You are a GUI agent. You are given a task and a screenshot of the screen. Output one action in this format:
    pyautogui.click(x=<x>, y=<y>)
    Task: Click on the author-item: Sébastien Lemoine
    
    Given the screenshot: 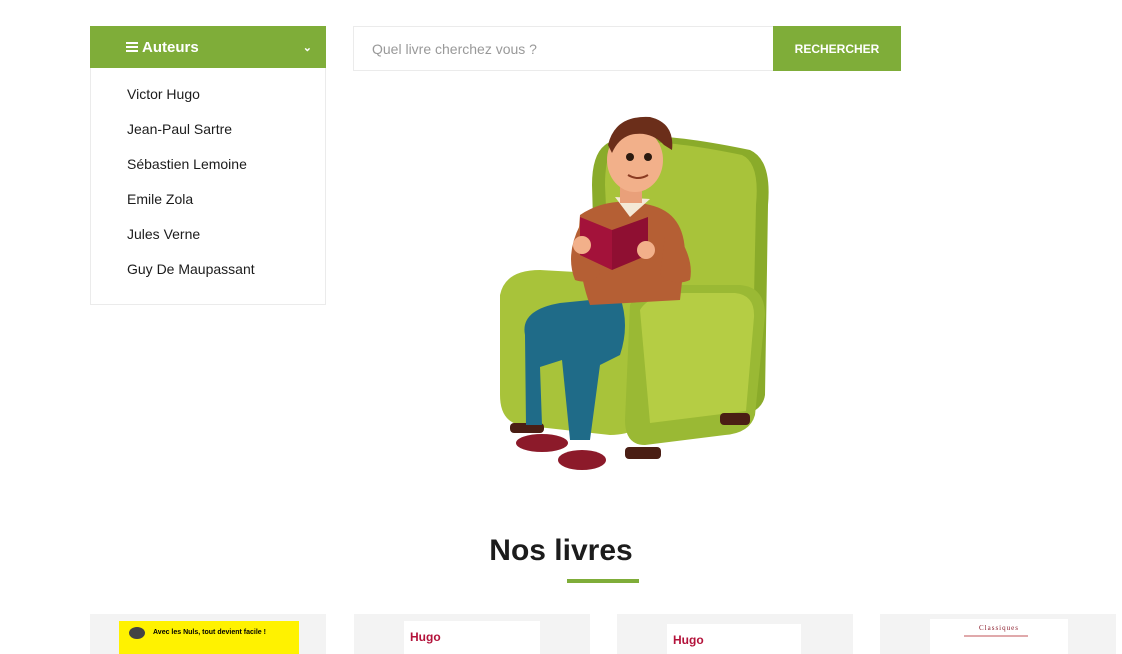 What is the action you would take?
    pyautogui.click(x=208, y=169)
    